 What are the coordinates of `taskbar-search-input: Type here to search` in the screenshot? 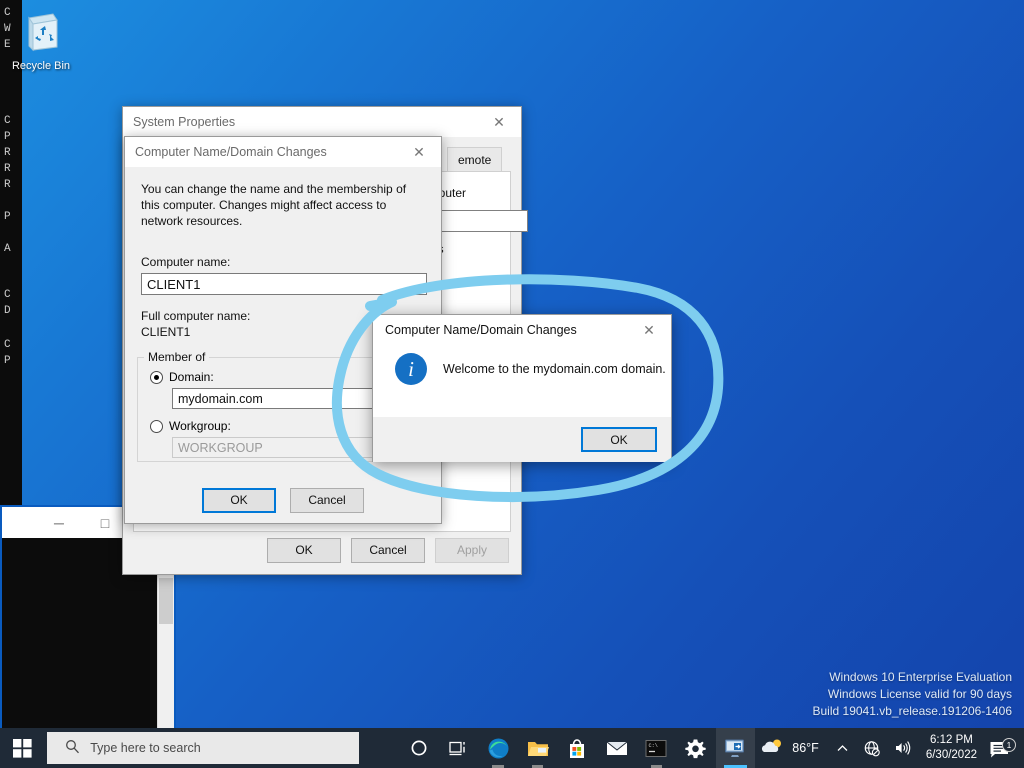 It's located at (203, 748).